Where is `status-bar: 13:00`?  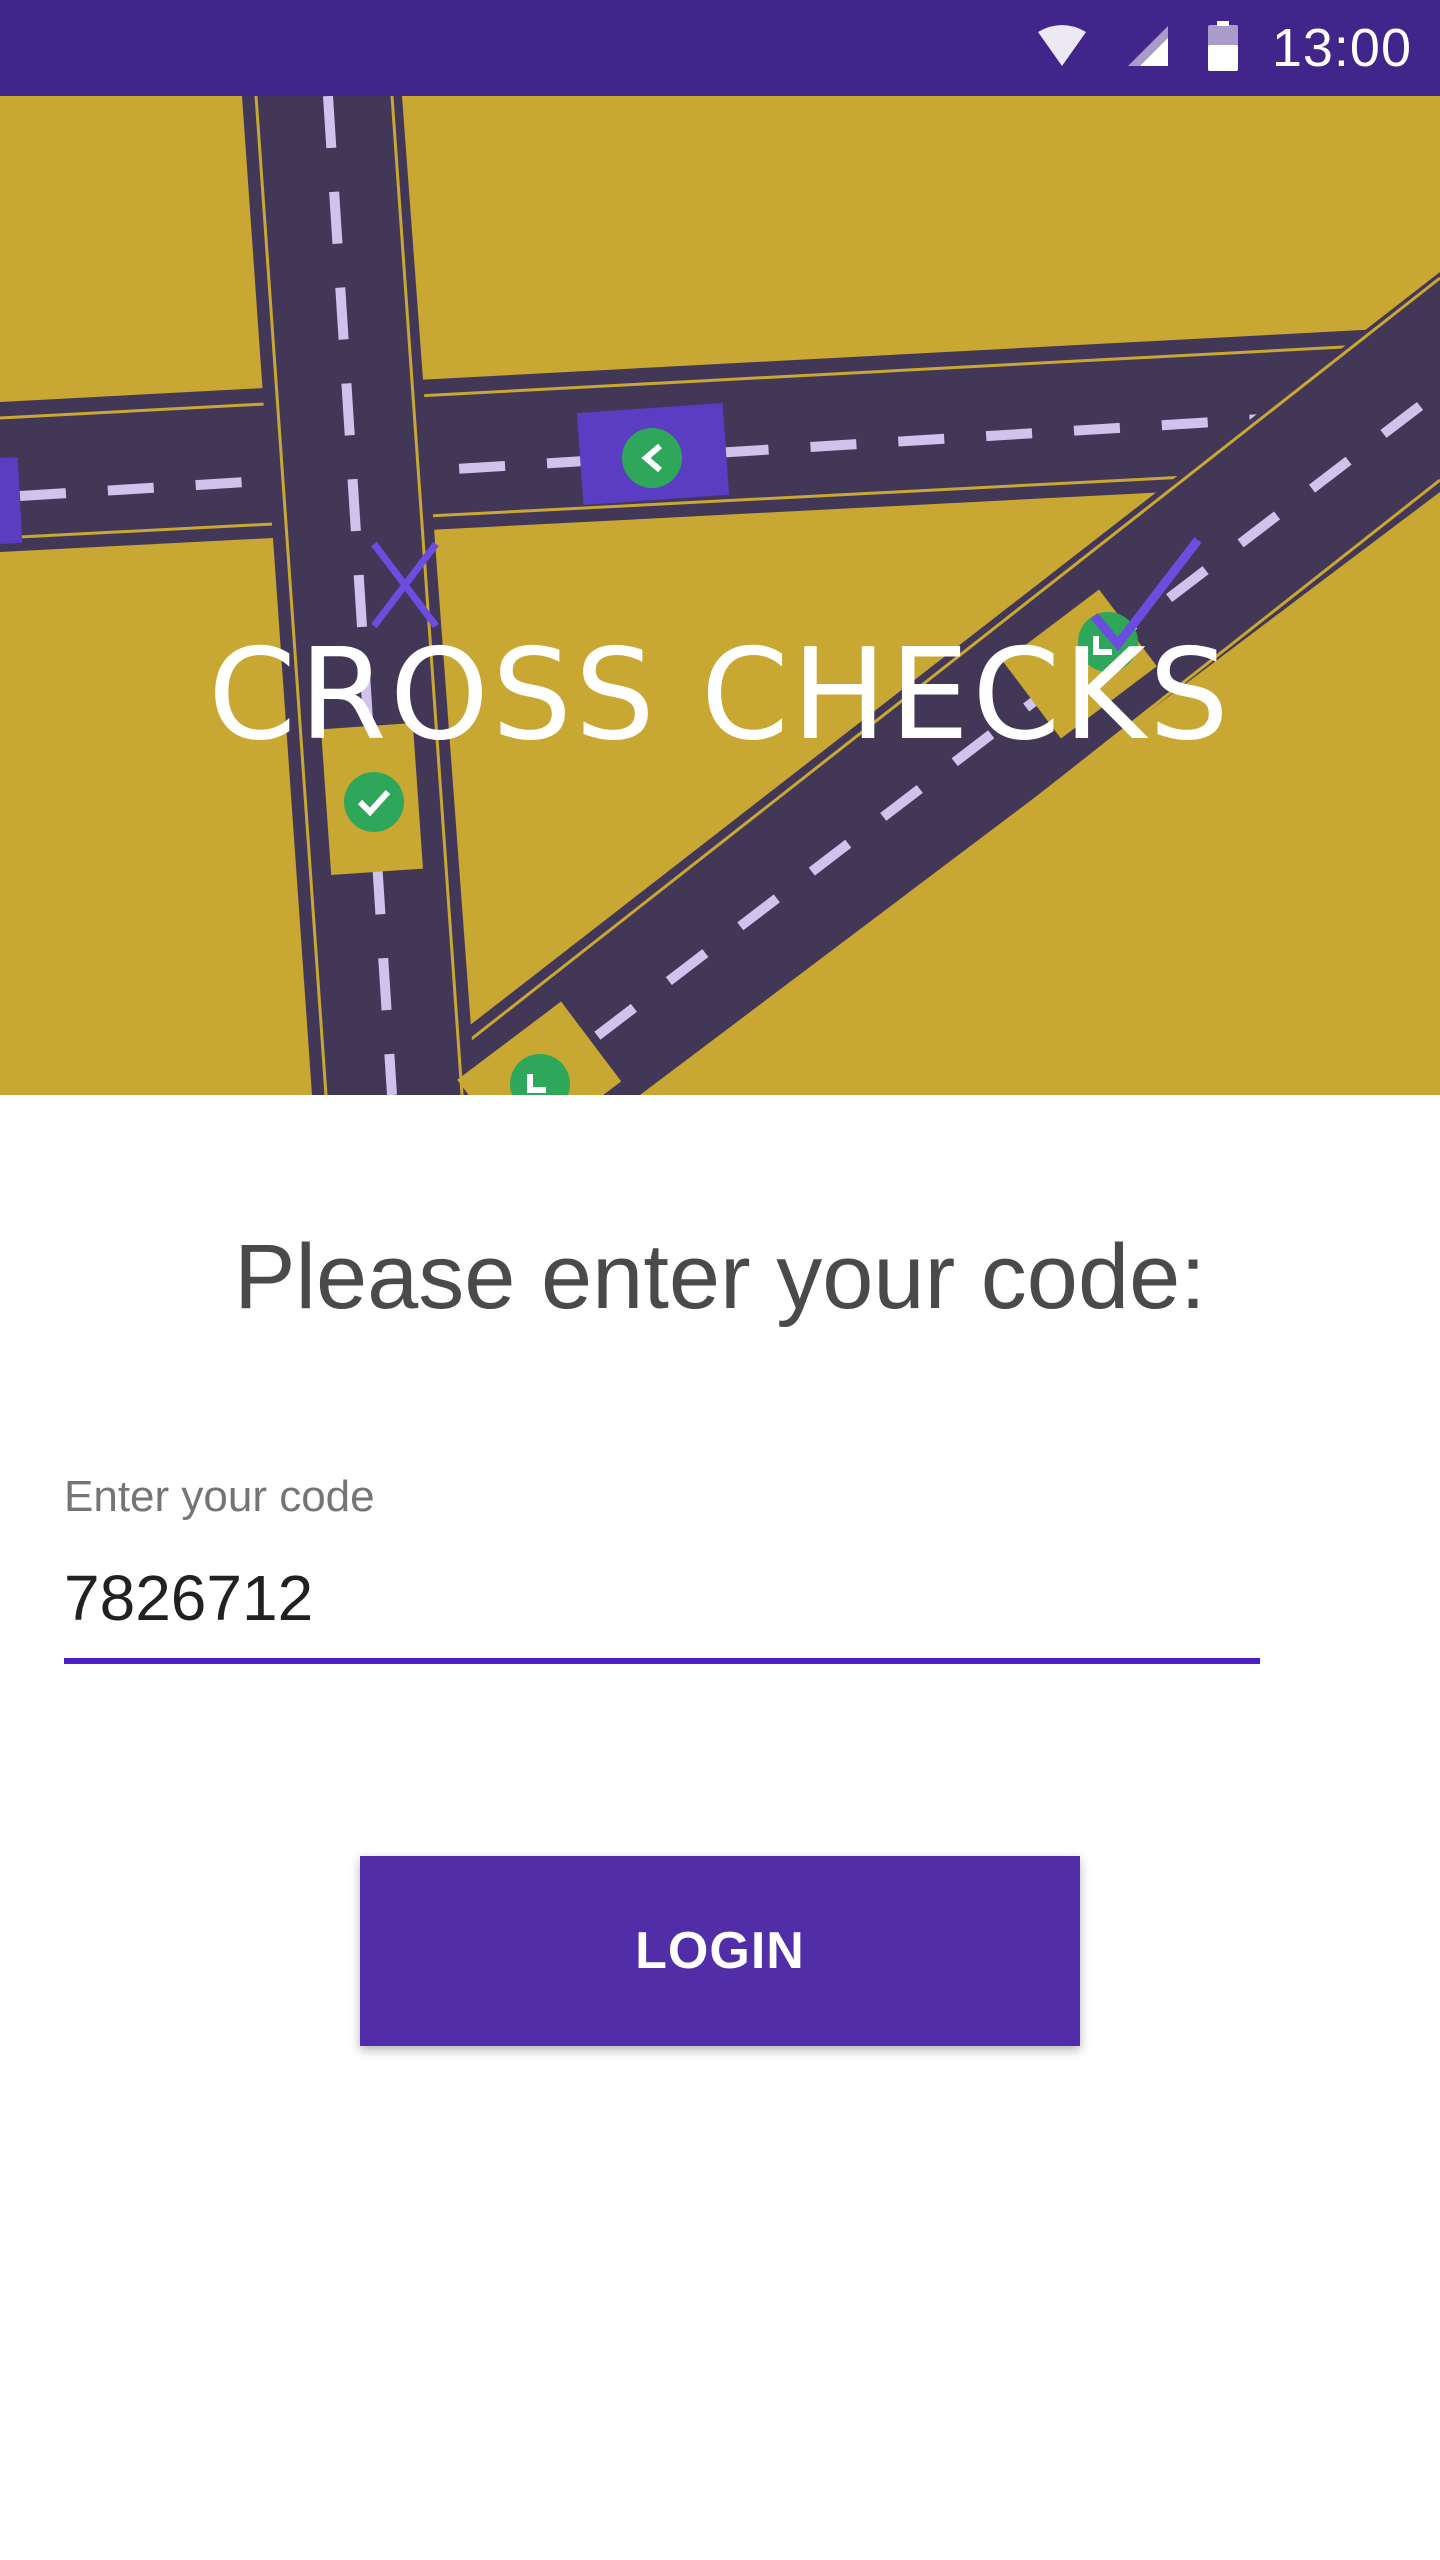
status-bar: 13:00 is located at coordinates (720, 48).